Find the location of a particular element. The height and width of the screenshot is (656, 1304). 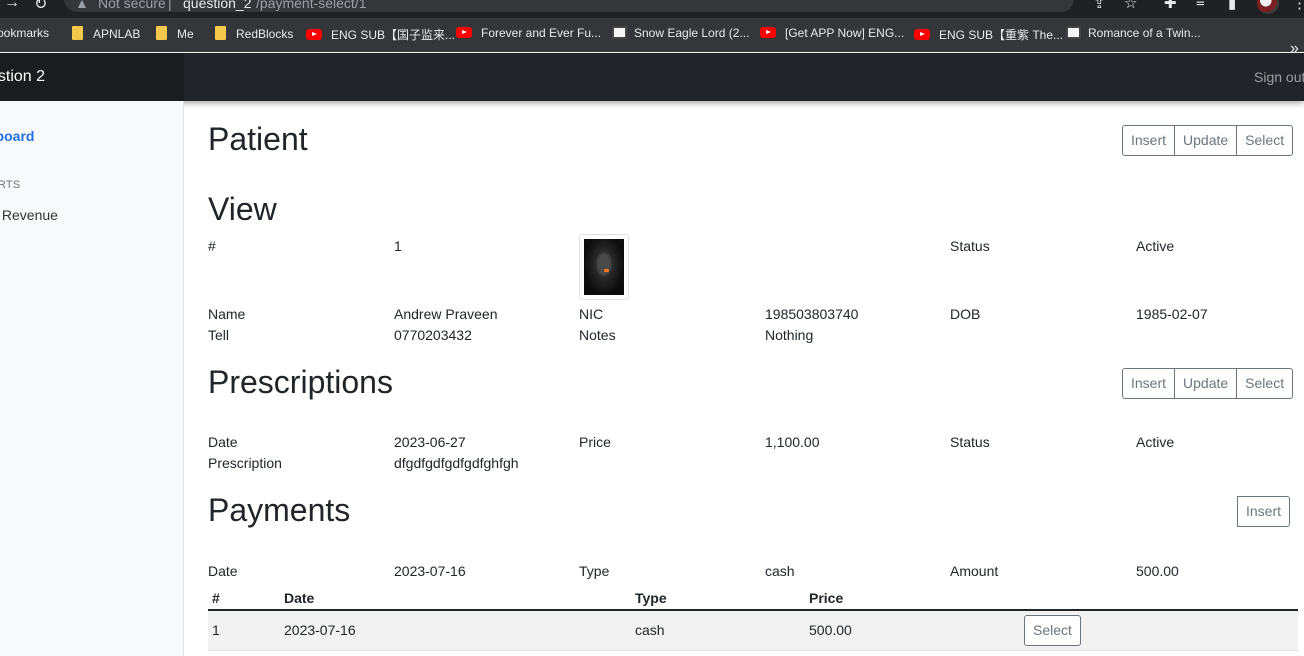

table-row: 1 2023-07-16 cash 500.00 Select is located at coordinates (753, 630).